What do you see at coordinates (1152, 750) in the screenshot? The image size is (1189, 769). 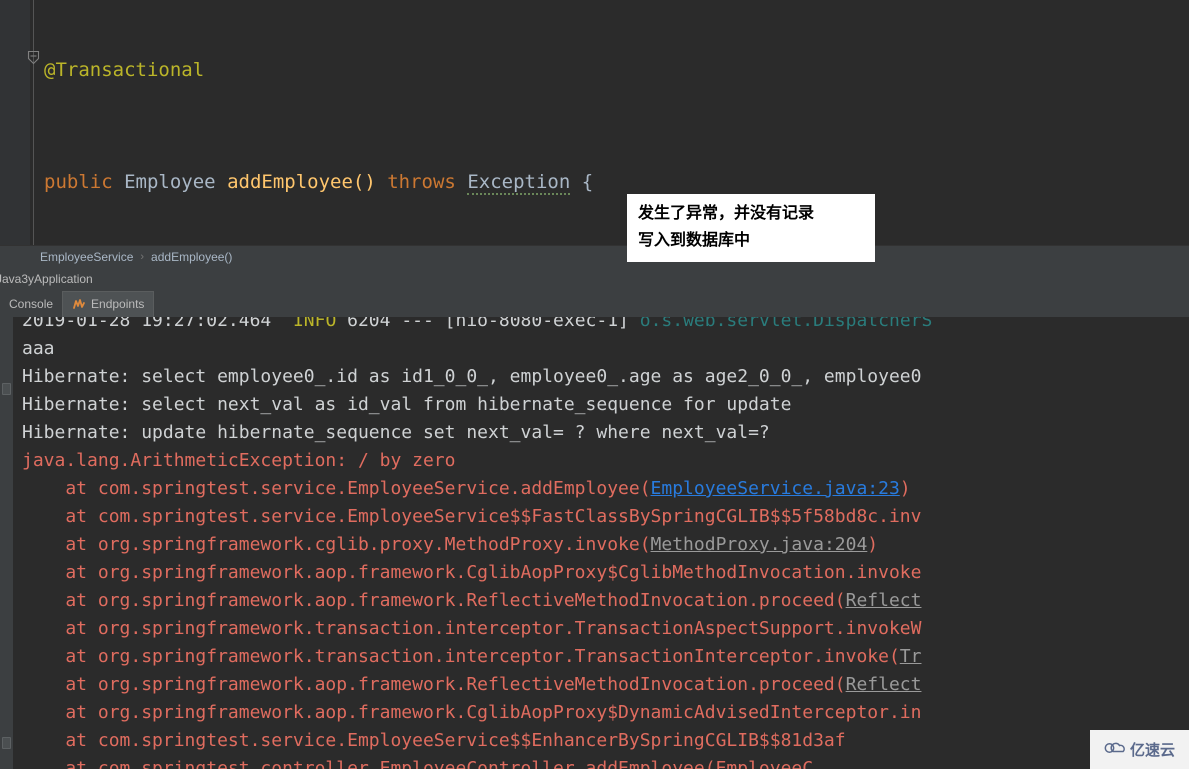 I see `watermark-text: 亿速云` at bounding box center [1152, 750].